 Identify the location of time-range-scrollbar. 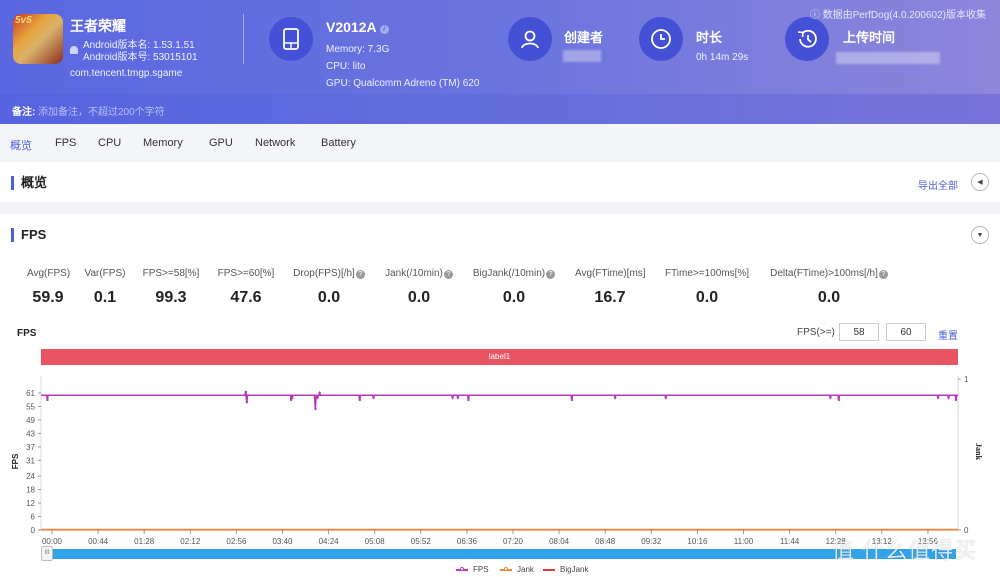
(500, 554).